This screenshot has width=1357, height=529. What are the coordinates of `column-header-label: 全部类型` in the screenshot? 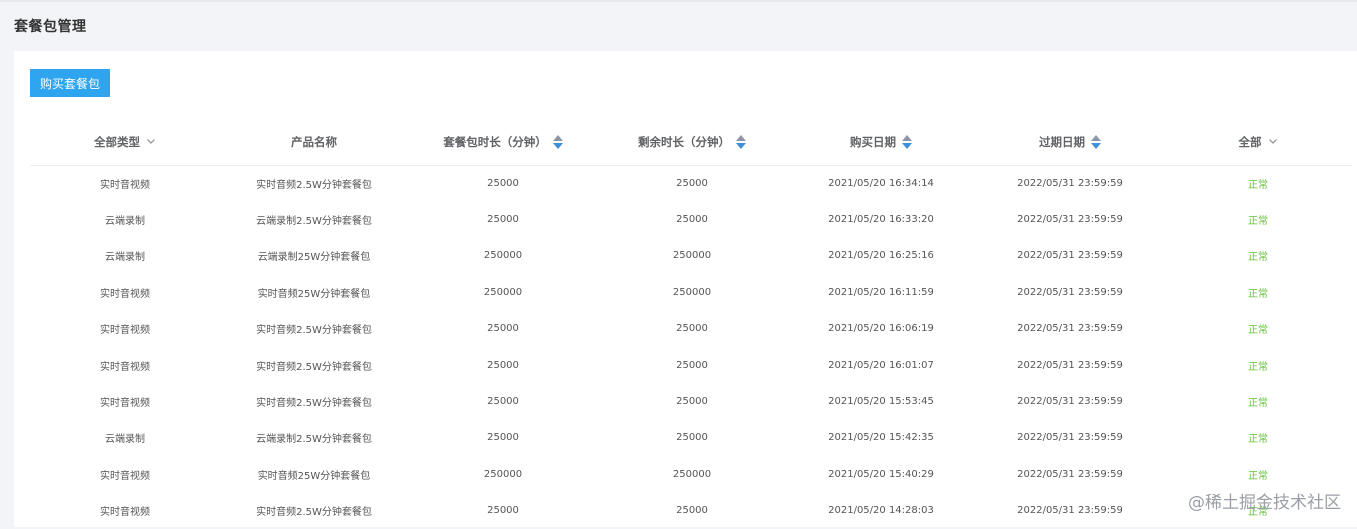 It's located at (117, 142).